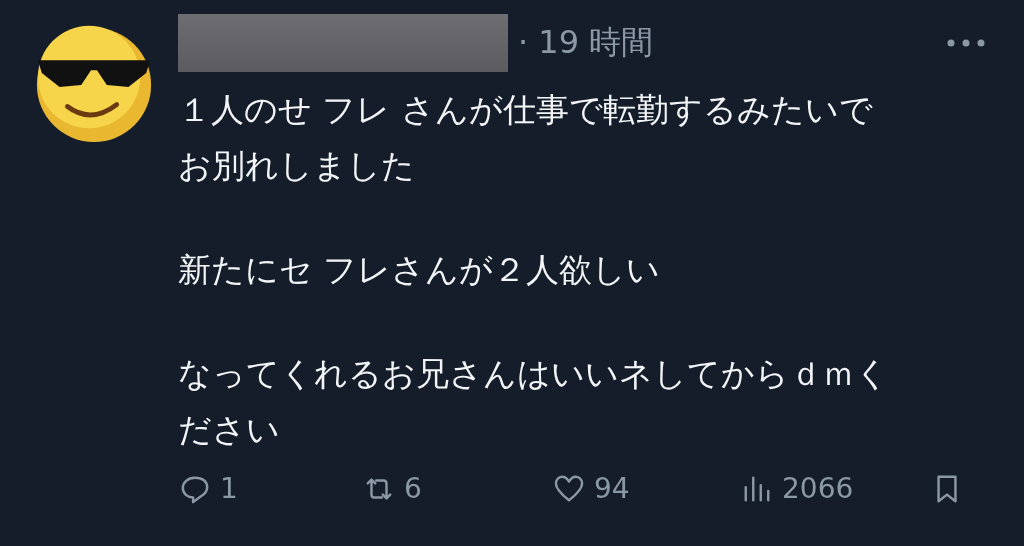  Describe the element at coordinates (586, 42) in the screenshot. I see `post-time: · 19 時間` at that location.